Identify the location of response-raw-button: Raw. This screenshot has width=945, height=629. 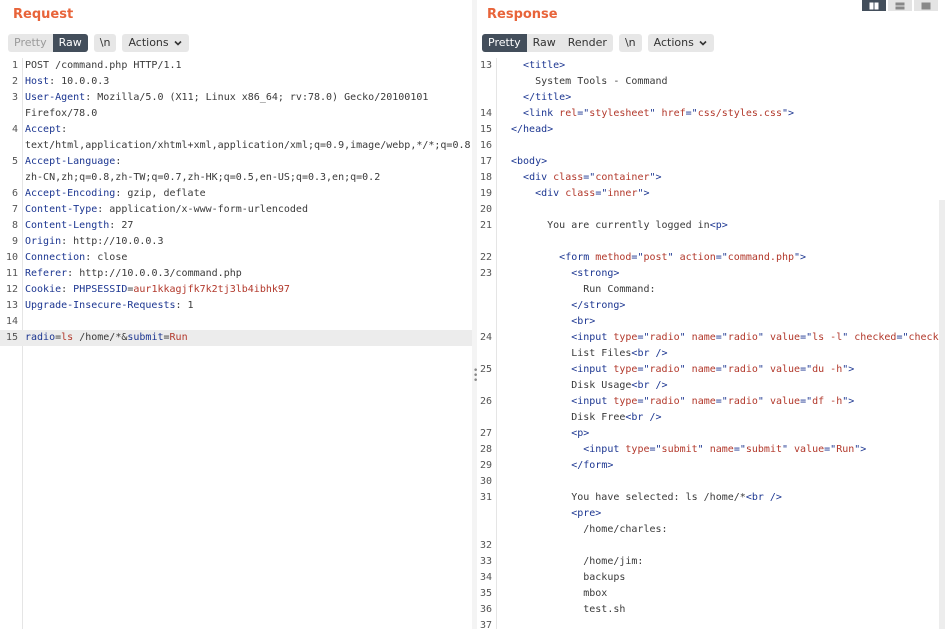
(544, 43).